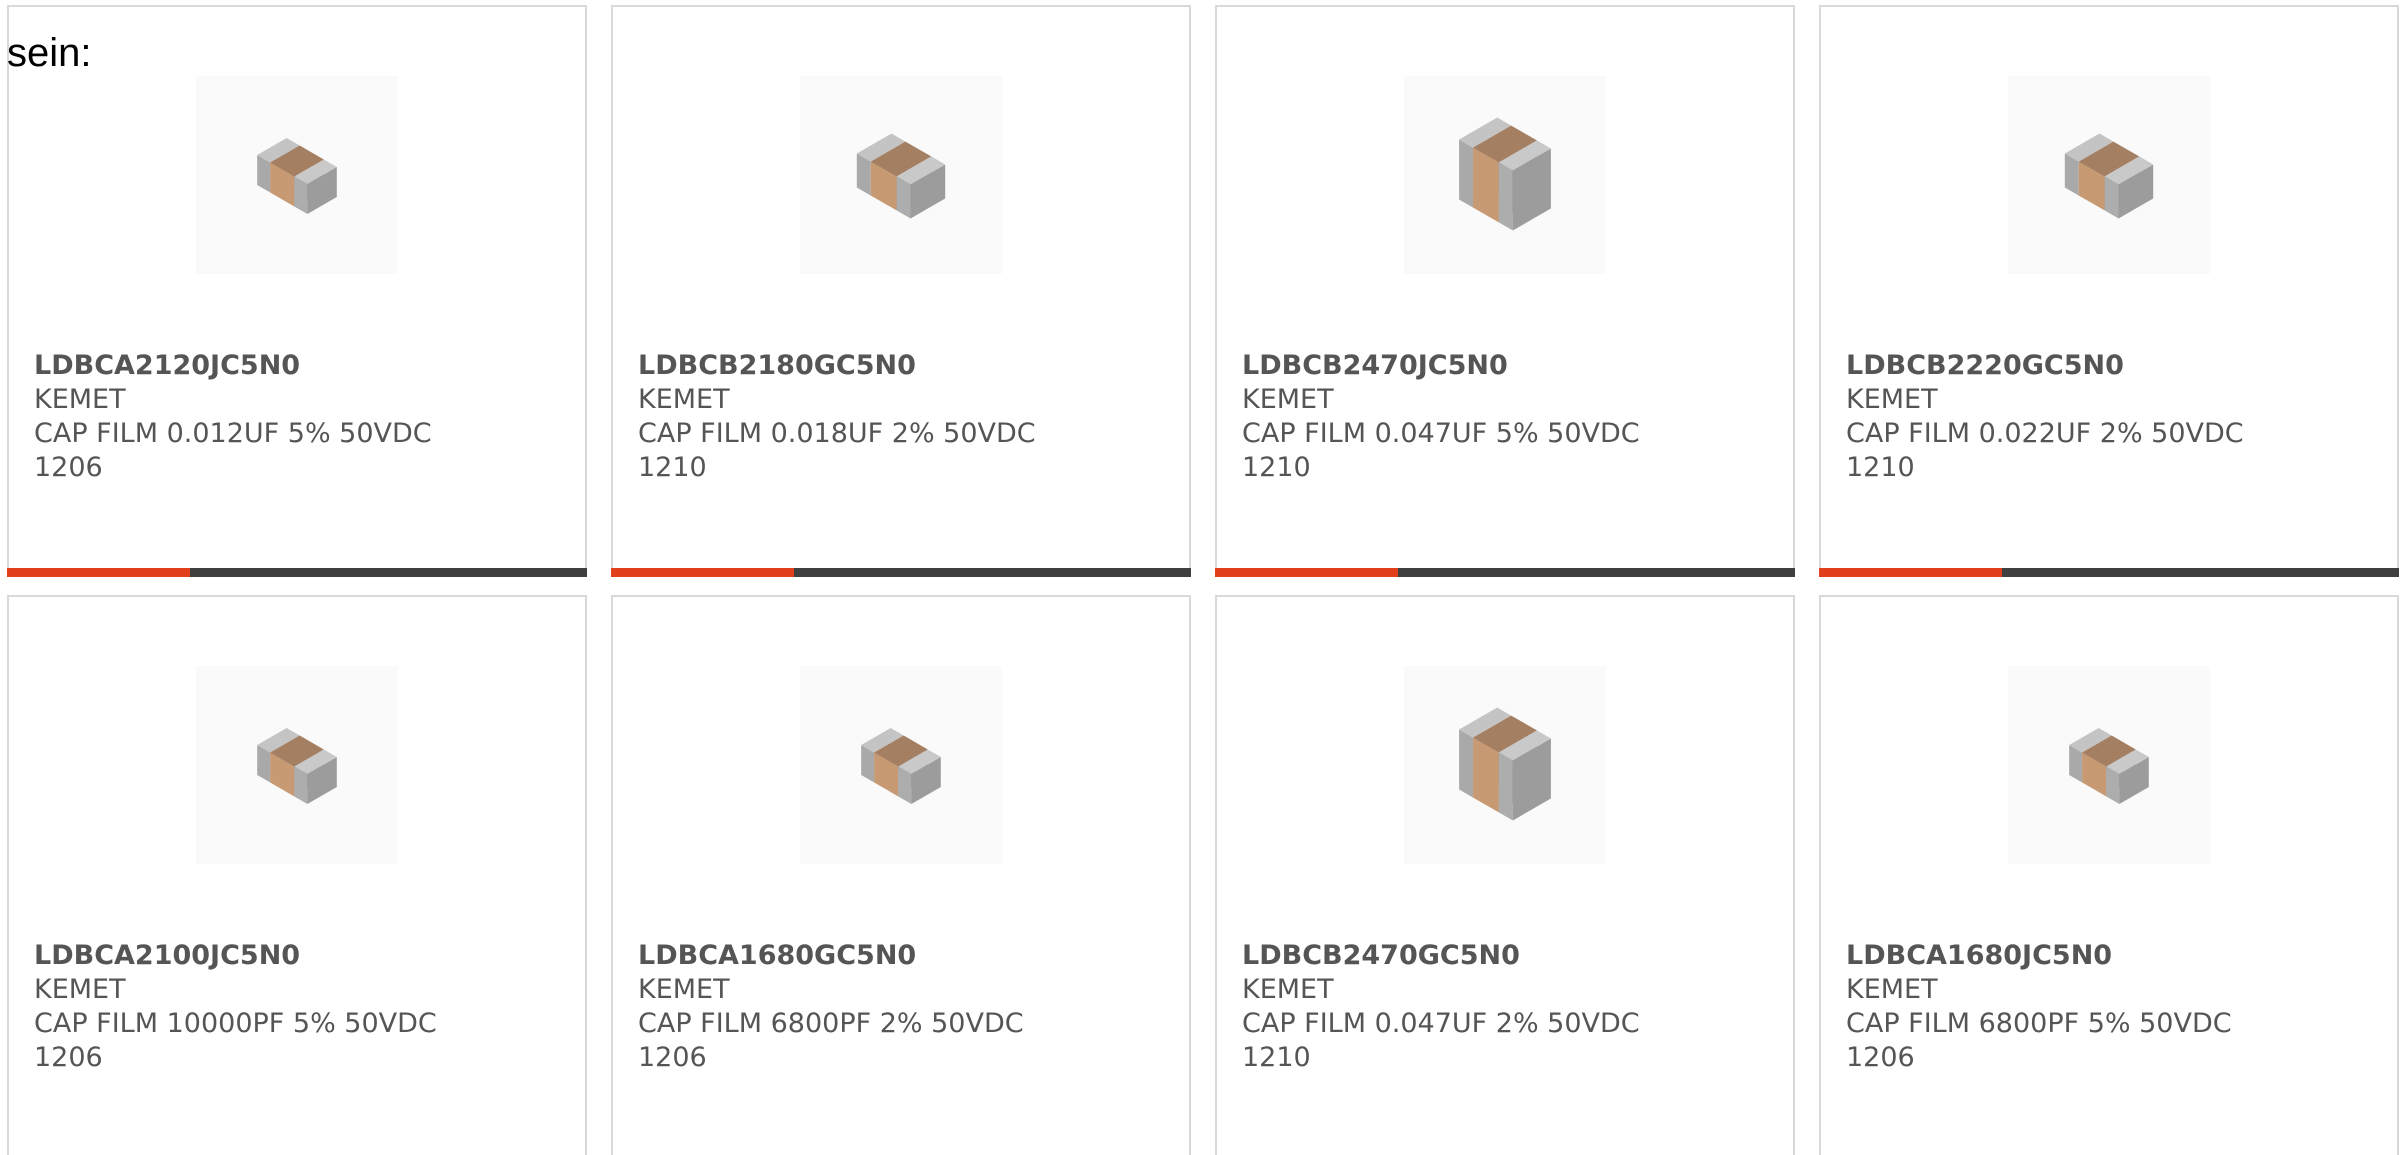 The width and height of the screenshot is (2400, 1155). What do you see at coordinates (235, 1023) in the screenshot?
I see `description: CAP FILM 10000PF 5% 50VDC` at bounding box center [235, 1023].